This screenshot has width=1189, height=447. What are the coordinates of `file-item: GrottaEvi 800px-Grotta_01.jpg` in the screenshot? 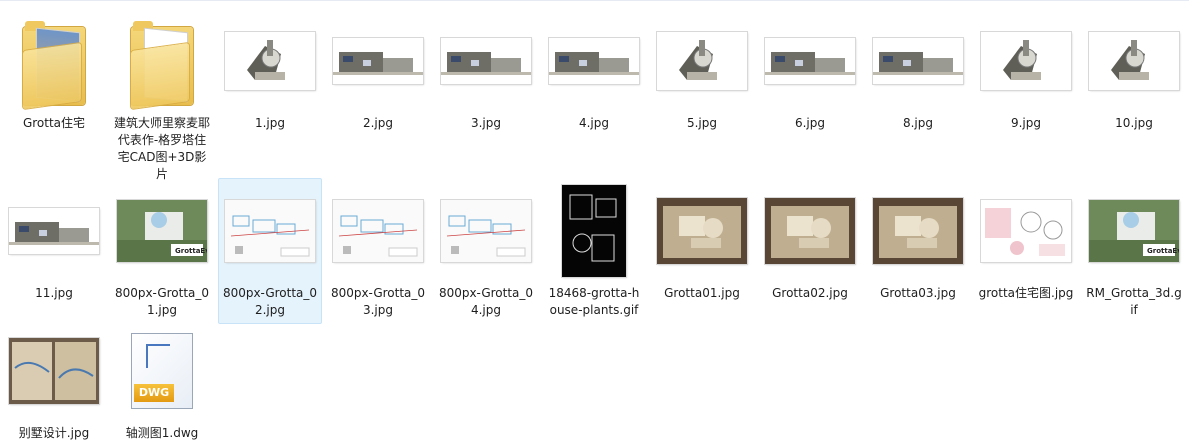 It's located at (162, 251).